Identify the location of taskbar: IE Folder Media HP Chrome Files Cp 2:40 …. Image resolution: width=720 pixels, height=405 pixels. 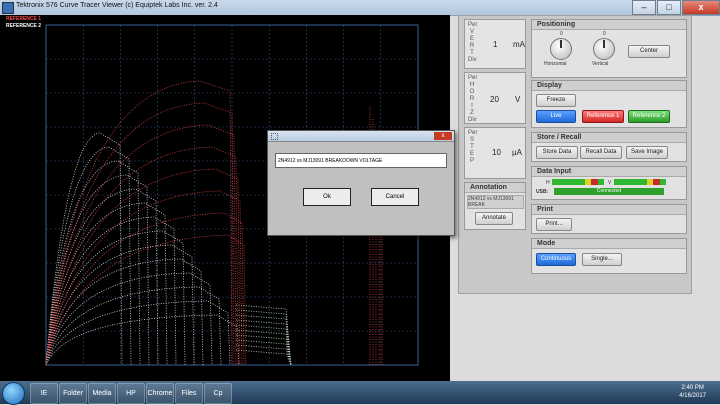
(360, 393).